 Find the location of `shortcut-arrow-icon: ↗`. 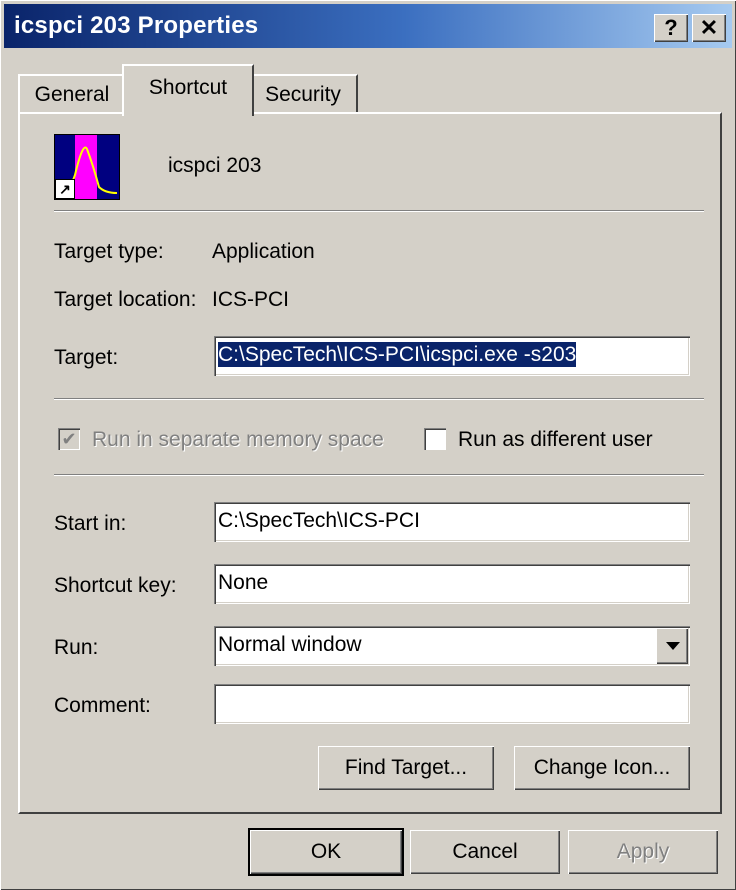

shortcut-arrow-icon: ↗ is located at coordinates (65, 189).